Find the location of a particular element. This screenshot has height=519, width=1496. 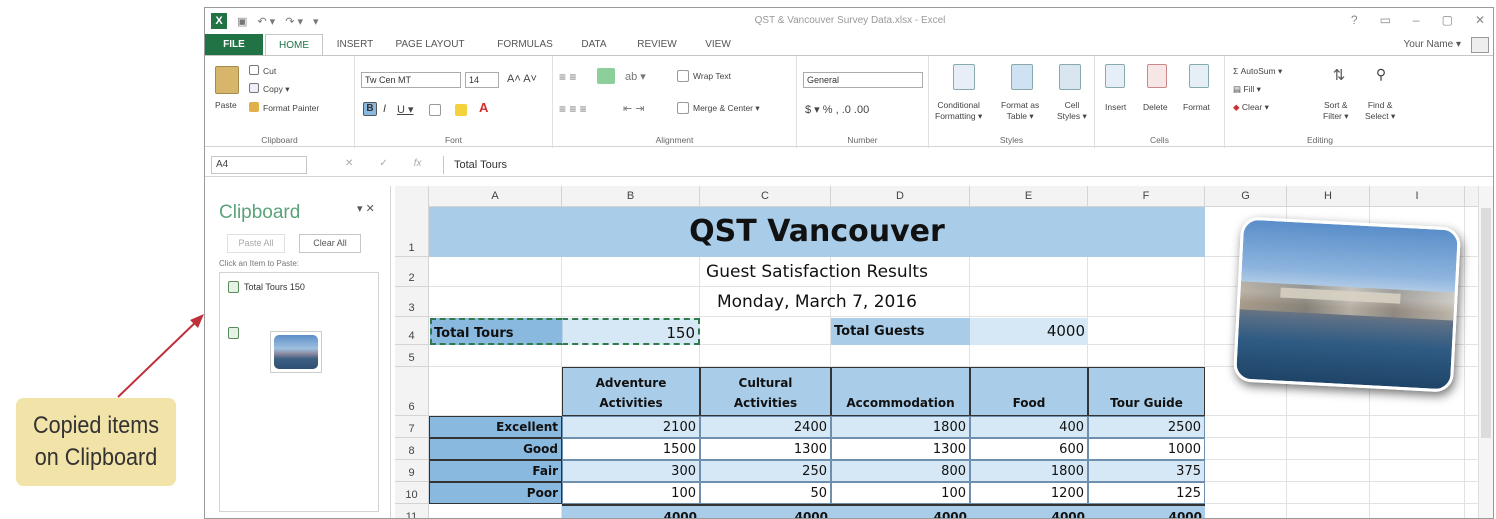

bold-icon: B is located at coordinates (370, 109).